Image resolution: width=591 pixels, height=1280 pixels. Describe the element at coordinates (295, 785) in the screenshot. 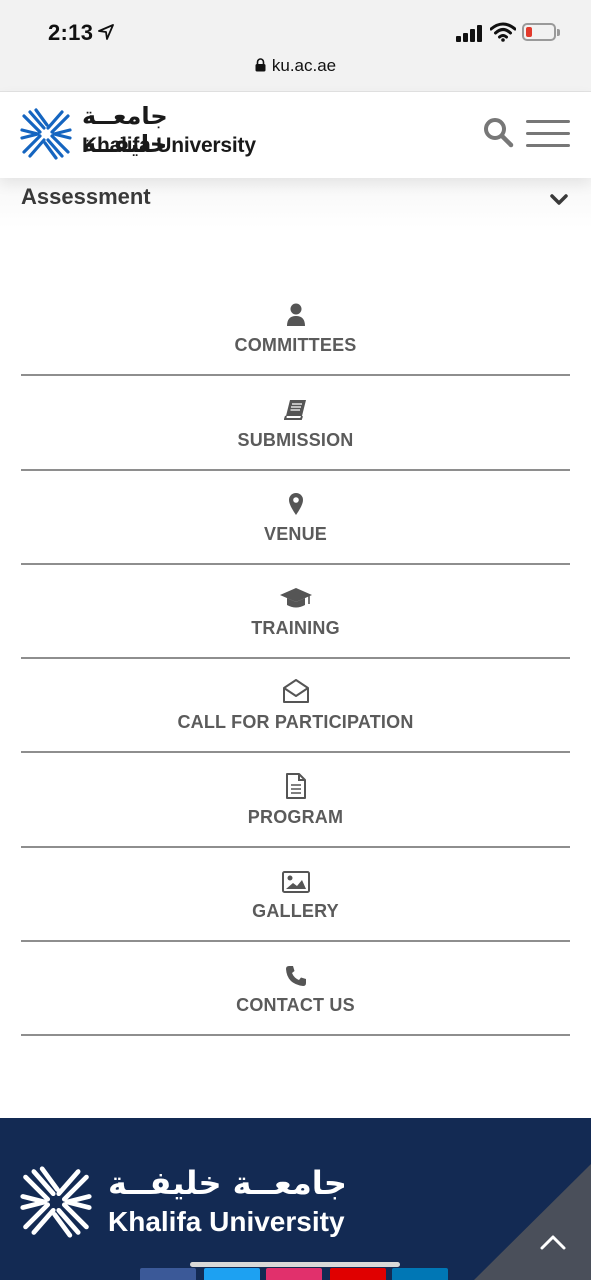

I see `document-icon` at that location.